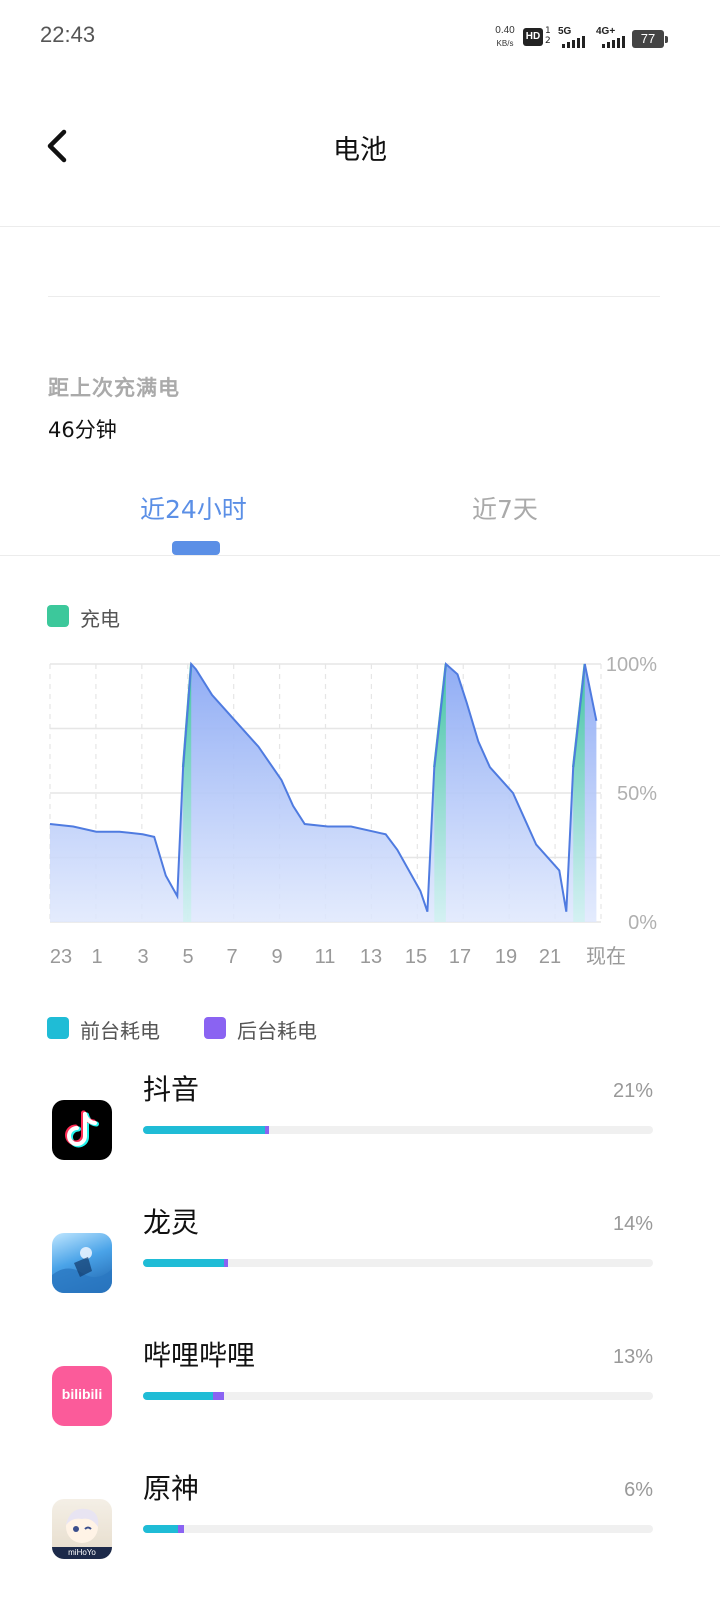 The height and width of the screenshot is (1600, 720). Describe the element at coordinates (505, 508) in the screenshot. I see `tab-7-days: 近7天` at that location.